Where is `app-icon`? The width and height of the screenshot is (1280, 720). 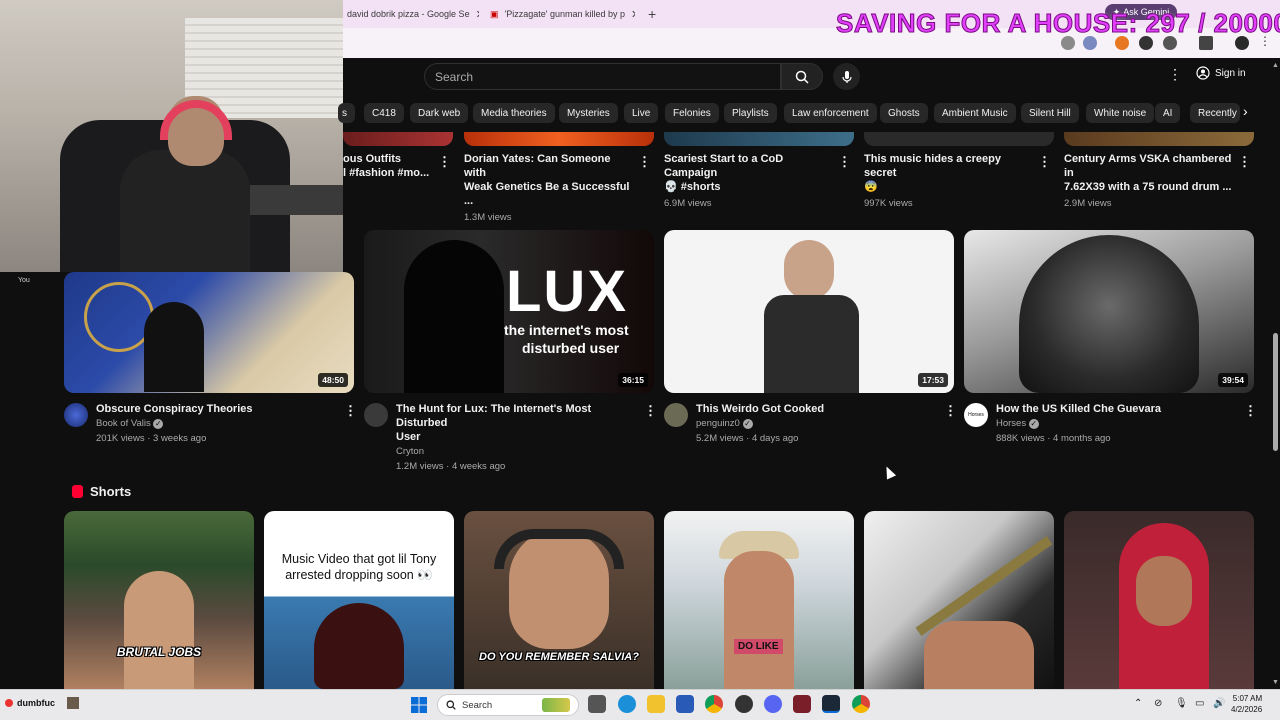
app-icon is located at coordinates (802, 704).